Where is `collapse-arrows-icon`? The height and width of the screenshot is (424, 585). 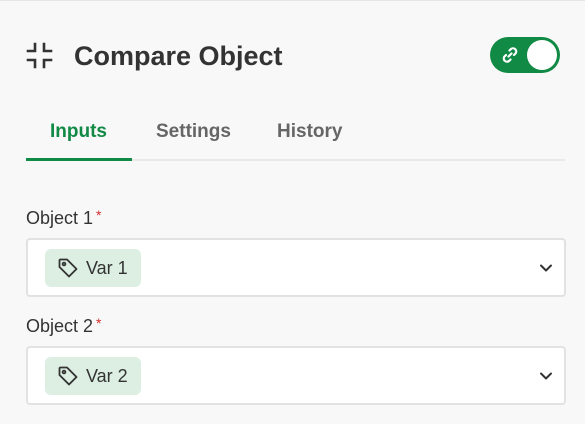 collapse-arrows-icon is located at coordinates (39, 55).